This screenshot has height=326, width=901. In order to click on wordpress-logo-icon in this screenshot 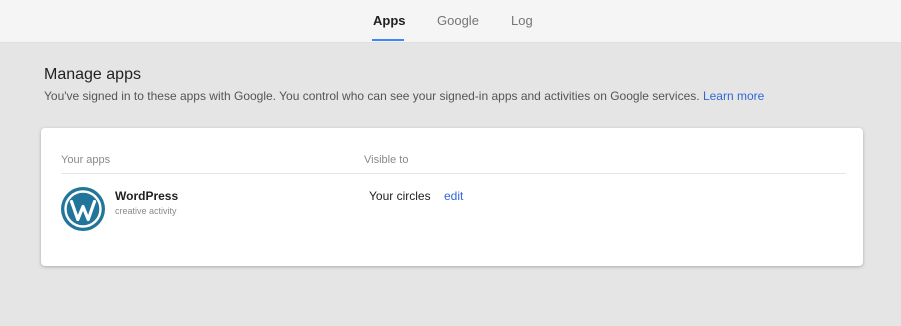, I will do `click(83, 209)`.